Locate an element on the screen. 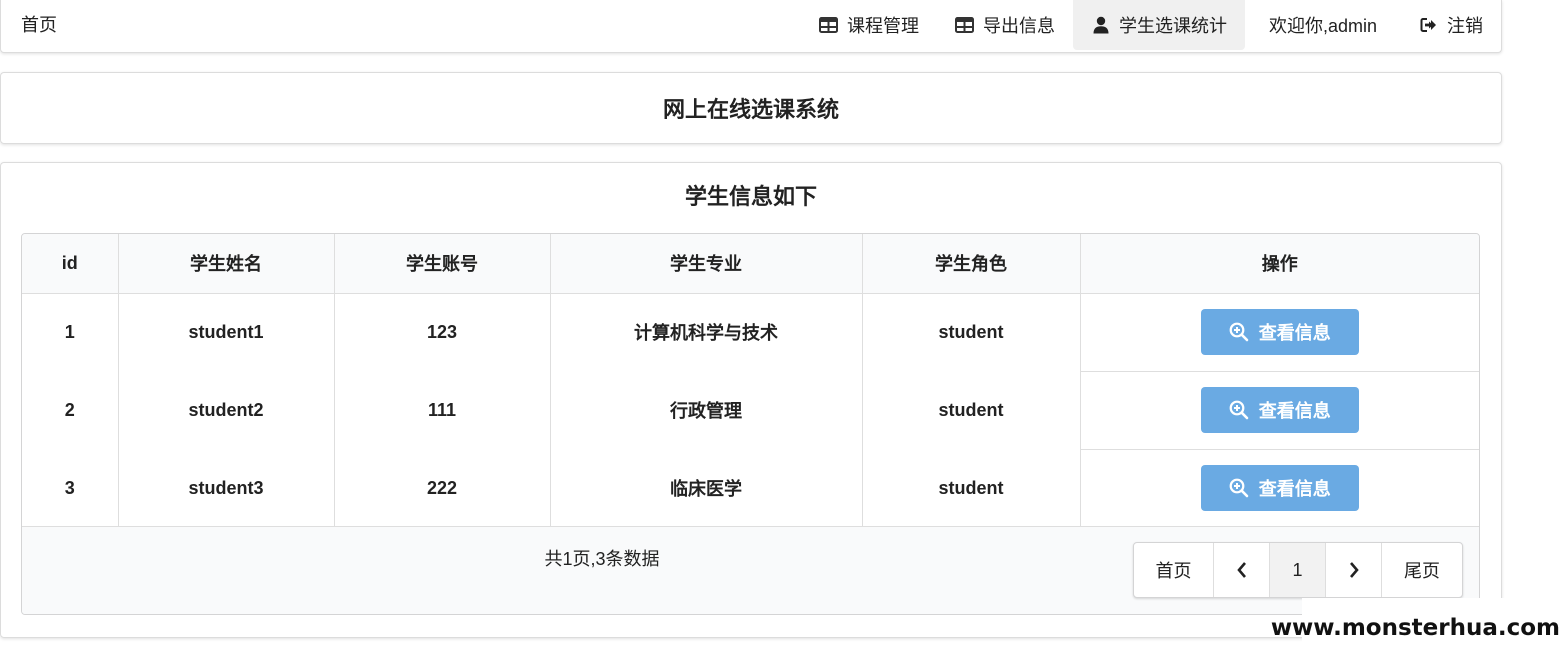 This screenshot has height=658, width=1562. nav-course-management-label: 课程管理 is located at coordinates (882, 26).